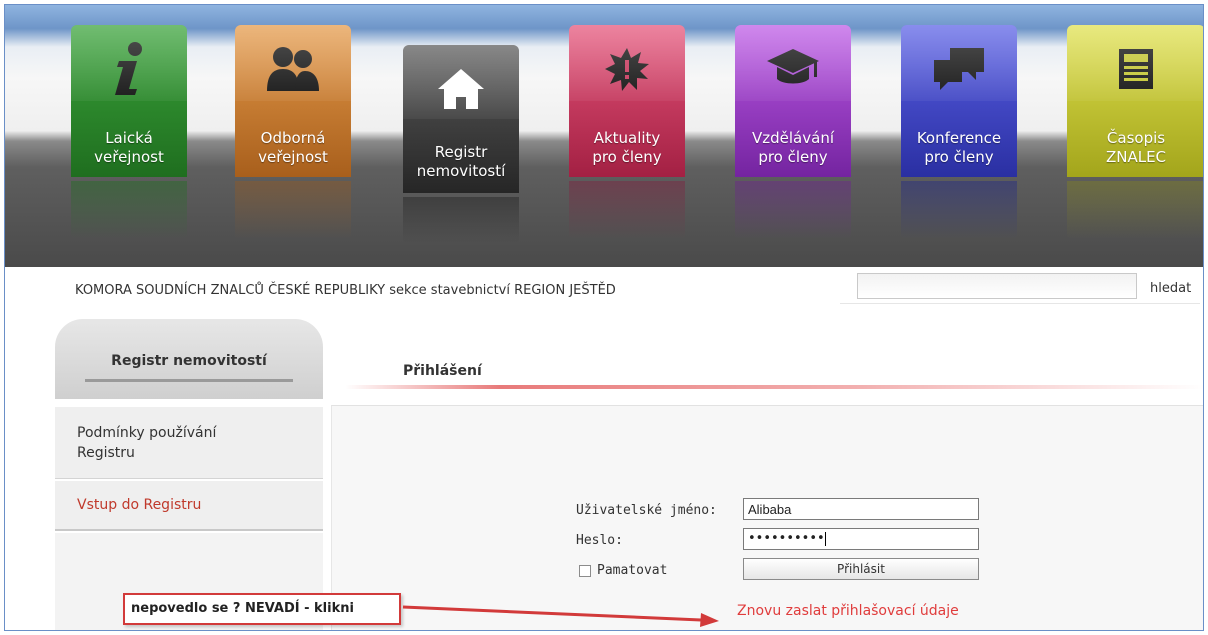 The width and height of the screenshot is (1208, 635). I want to click on people-icon, so click(293, 69).